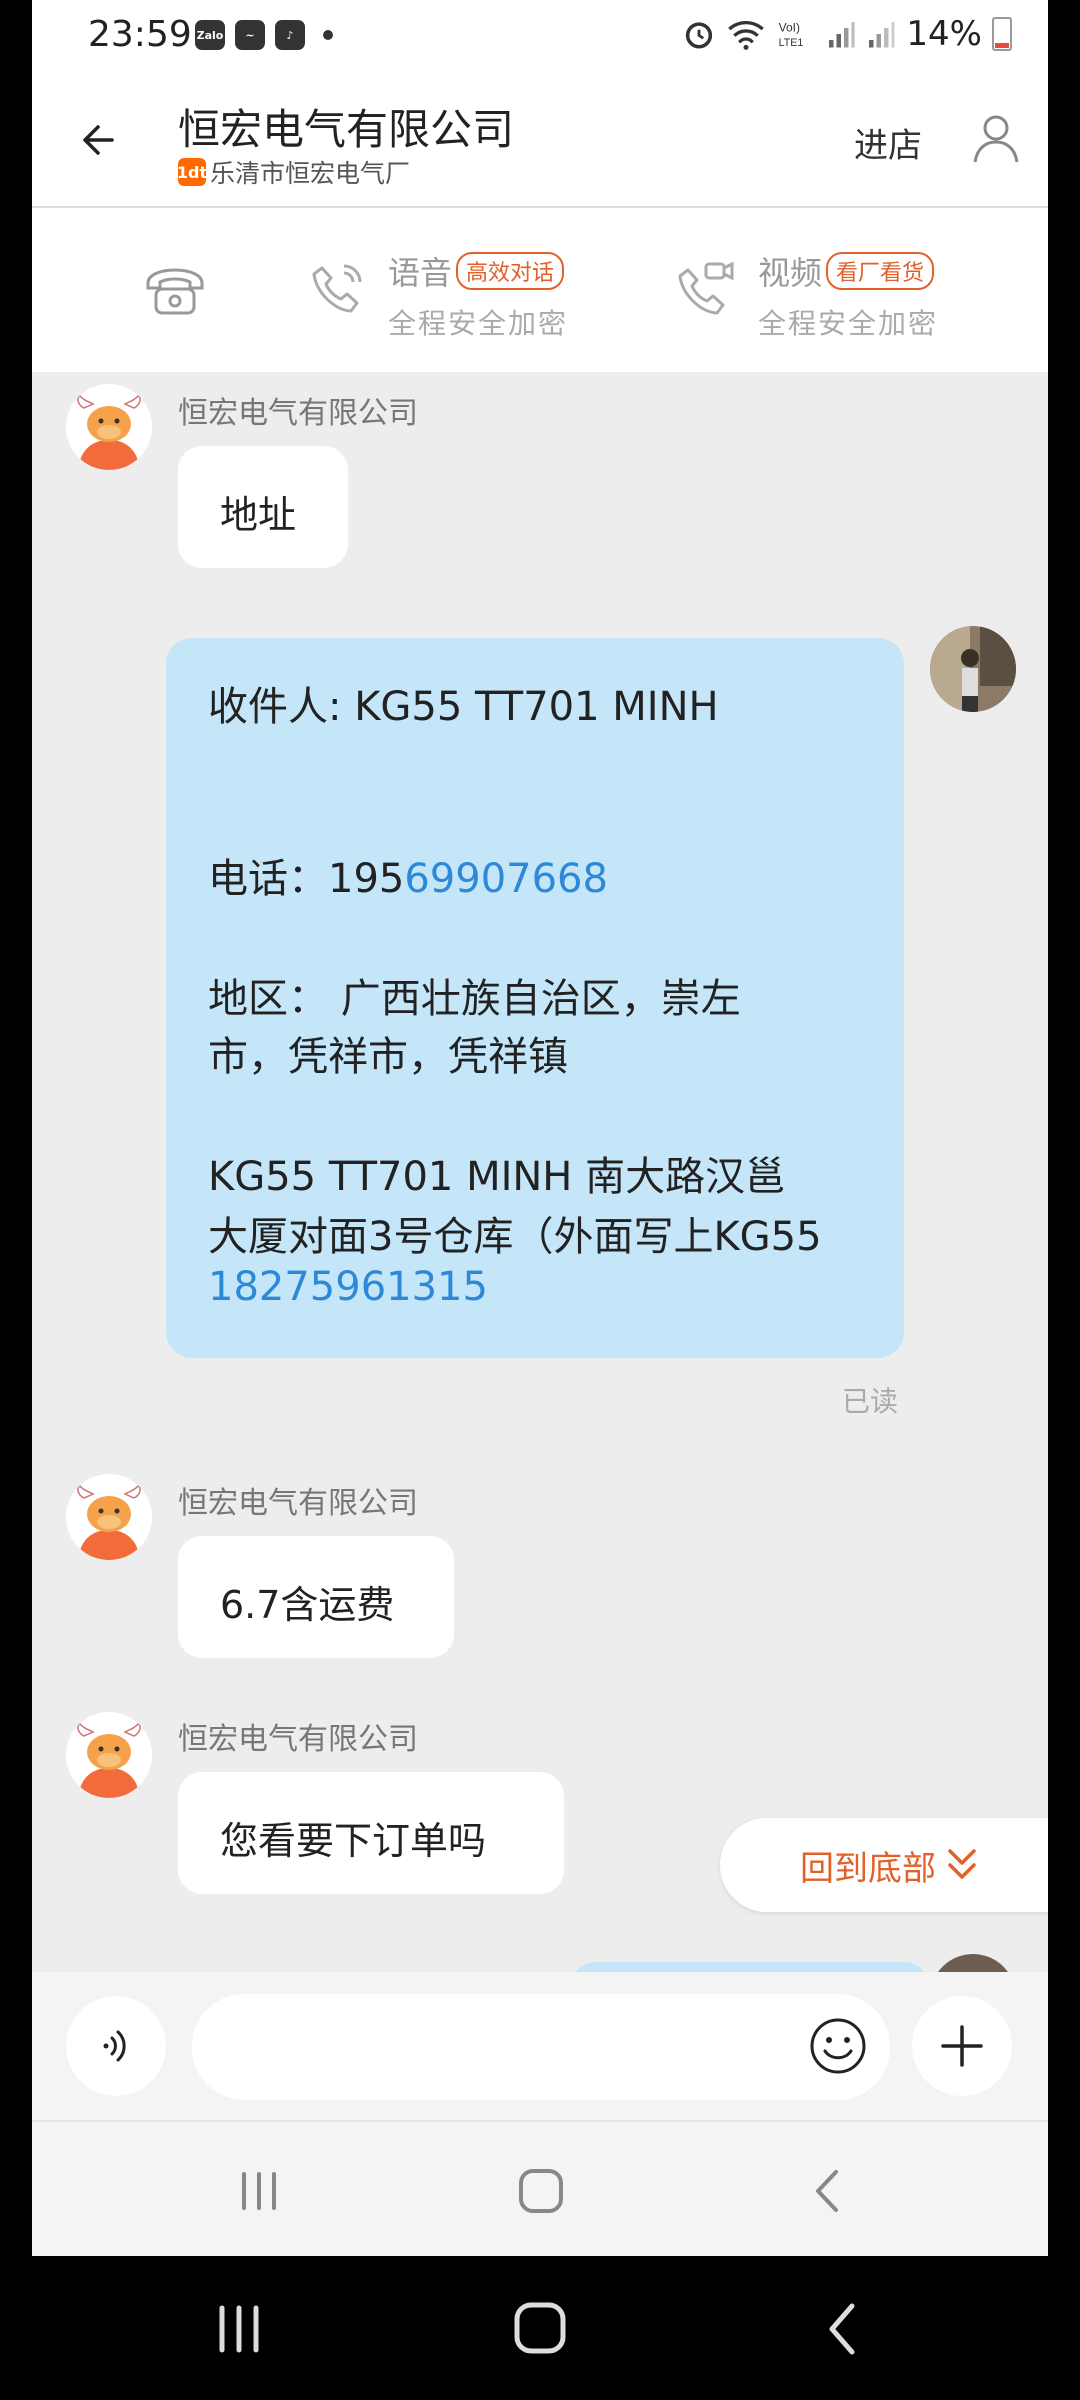 The height and width of the screenshot is (2400, 1080). I want to click on my-message-line: 大厦对面3号仓库（外面写上KG55, so click(515, 1237).